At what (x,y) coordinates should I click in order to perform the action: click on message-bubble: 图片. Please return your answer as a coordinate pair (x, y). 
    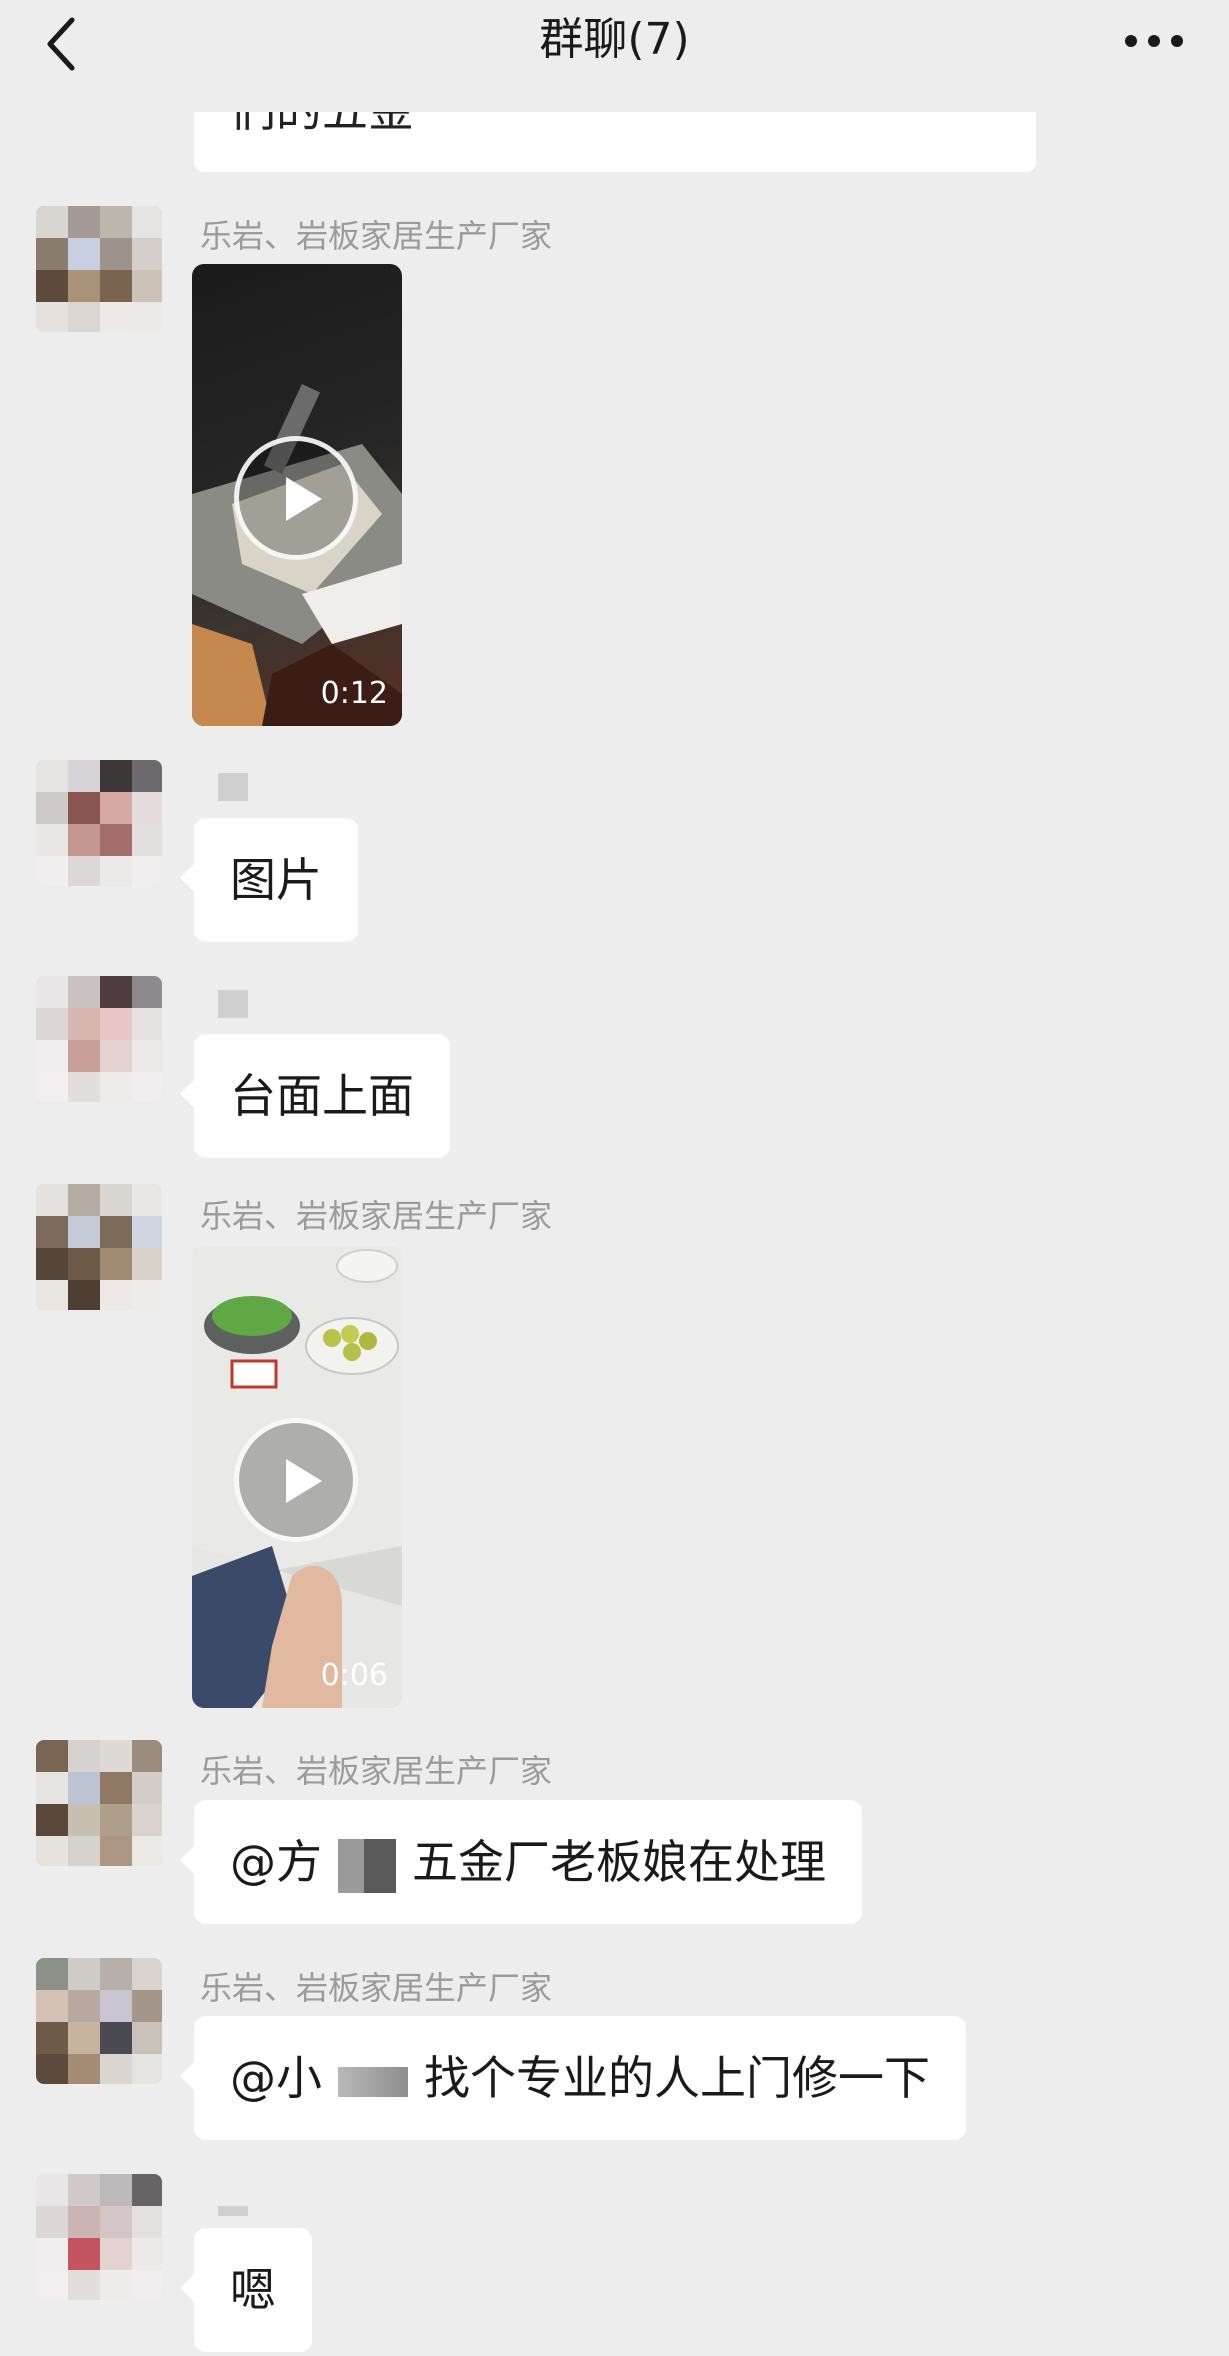
    Looking at the image, I should click on (269, 880).